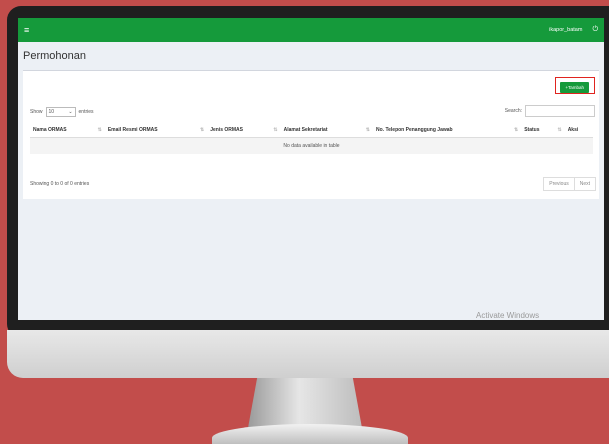  What do you see at coordinates (156, 130) in the screenshot?
I see `column-header-email: Email Resmi ORMAS ⇅` at bounding box center [156, 130].